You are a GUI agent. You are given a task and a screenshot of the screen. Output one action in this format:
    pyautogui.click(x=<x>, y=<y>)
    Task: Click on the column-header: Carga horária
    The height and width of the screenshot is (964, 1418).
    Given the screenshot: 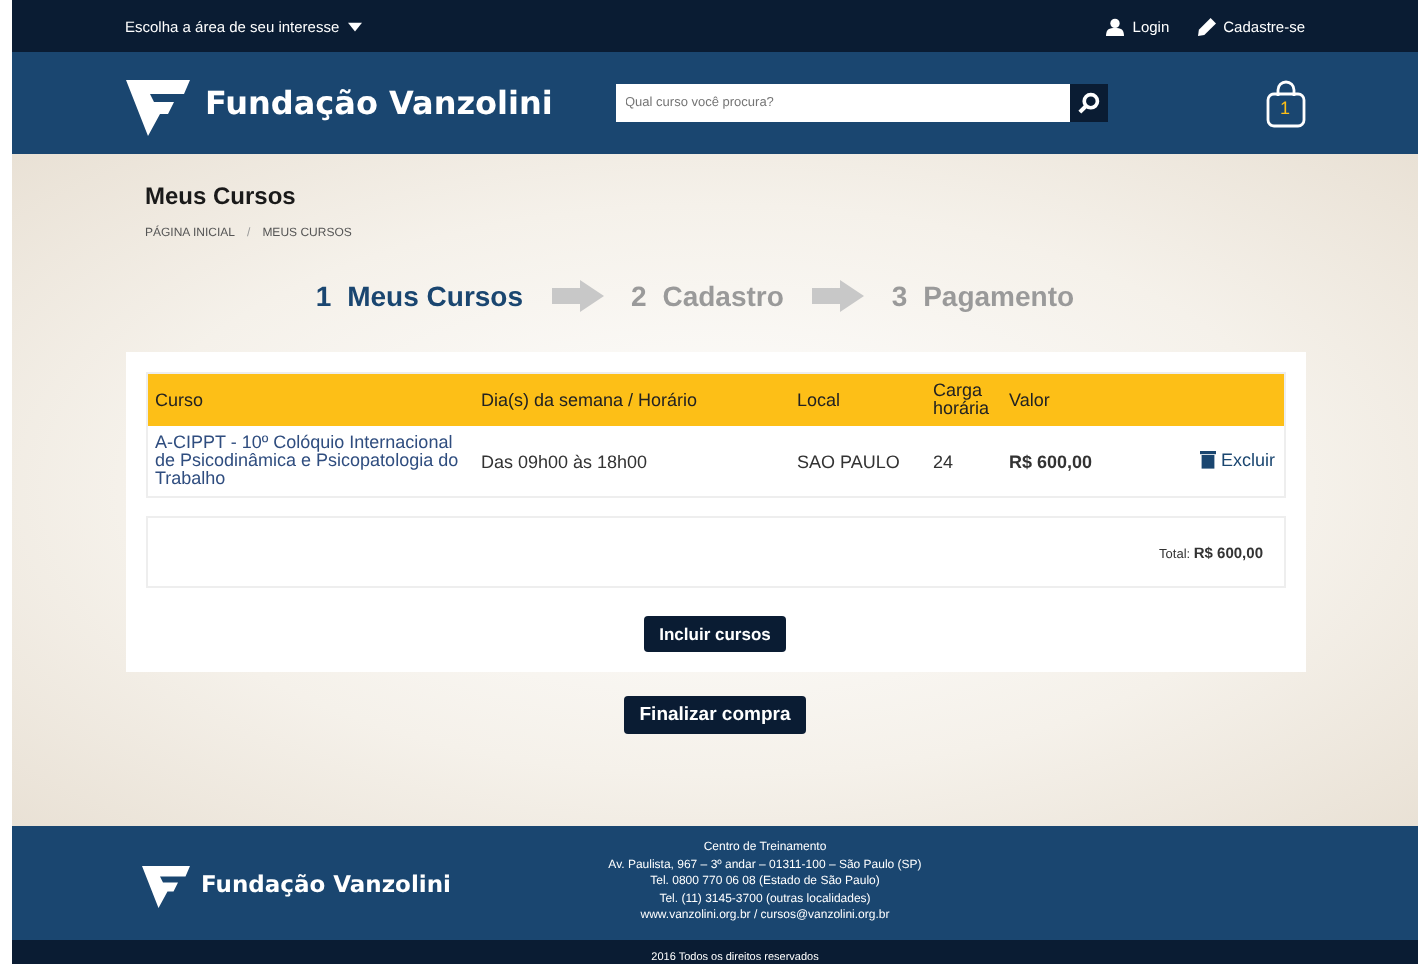 What is the action you would take?
    pyautogui.click(x=963, y=399)
    